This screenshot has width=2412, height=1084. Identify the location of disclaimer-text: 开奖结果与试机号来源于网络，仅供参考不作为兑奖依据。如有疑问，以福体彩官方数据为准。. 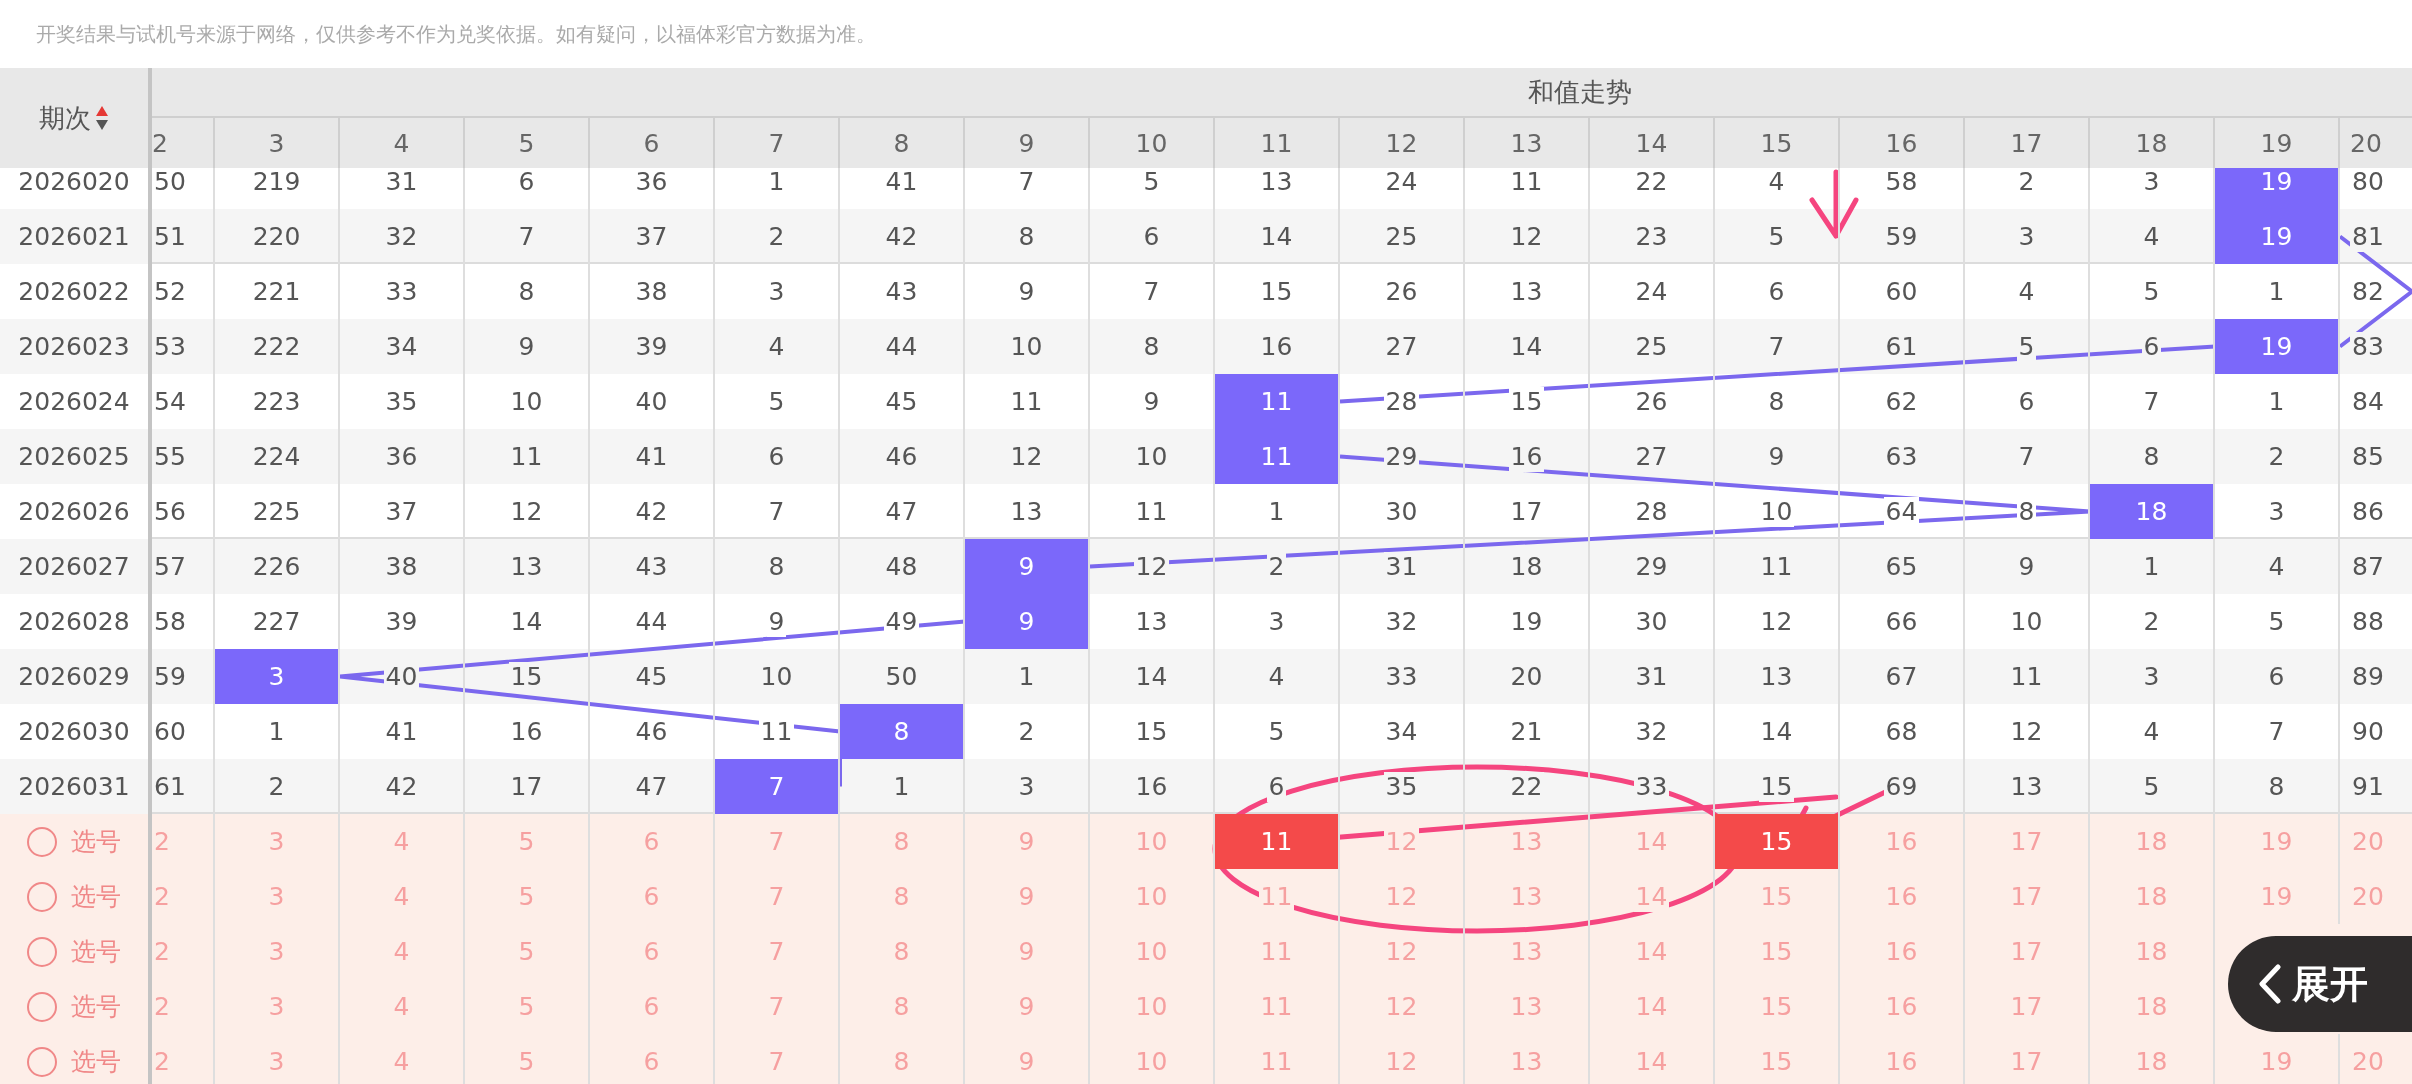
(456, 34).